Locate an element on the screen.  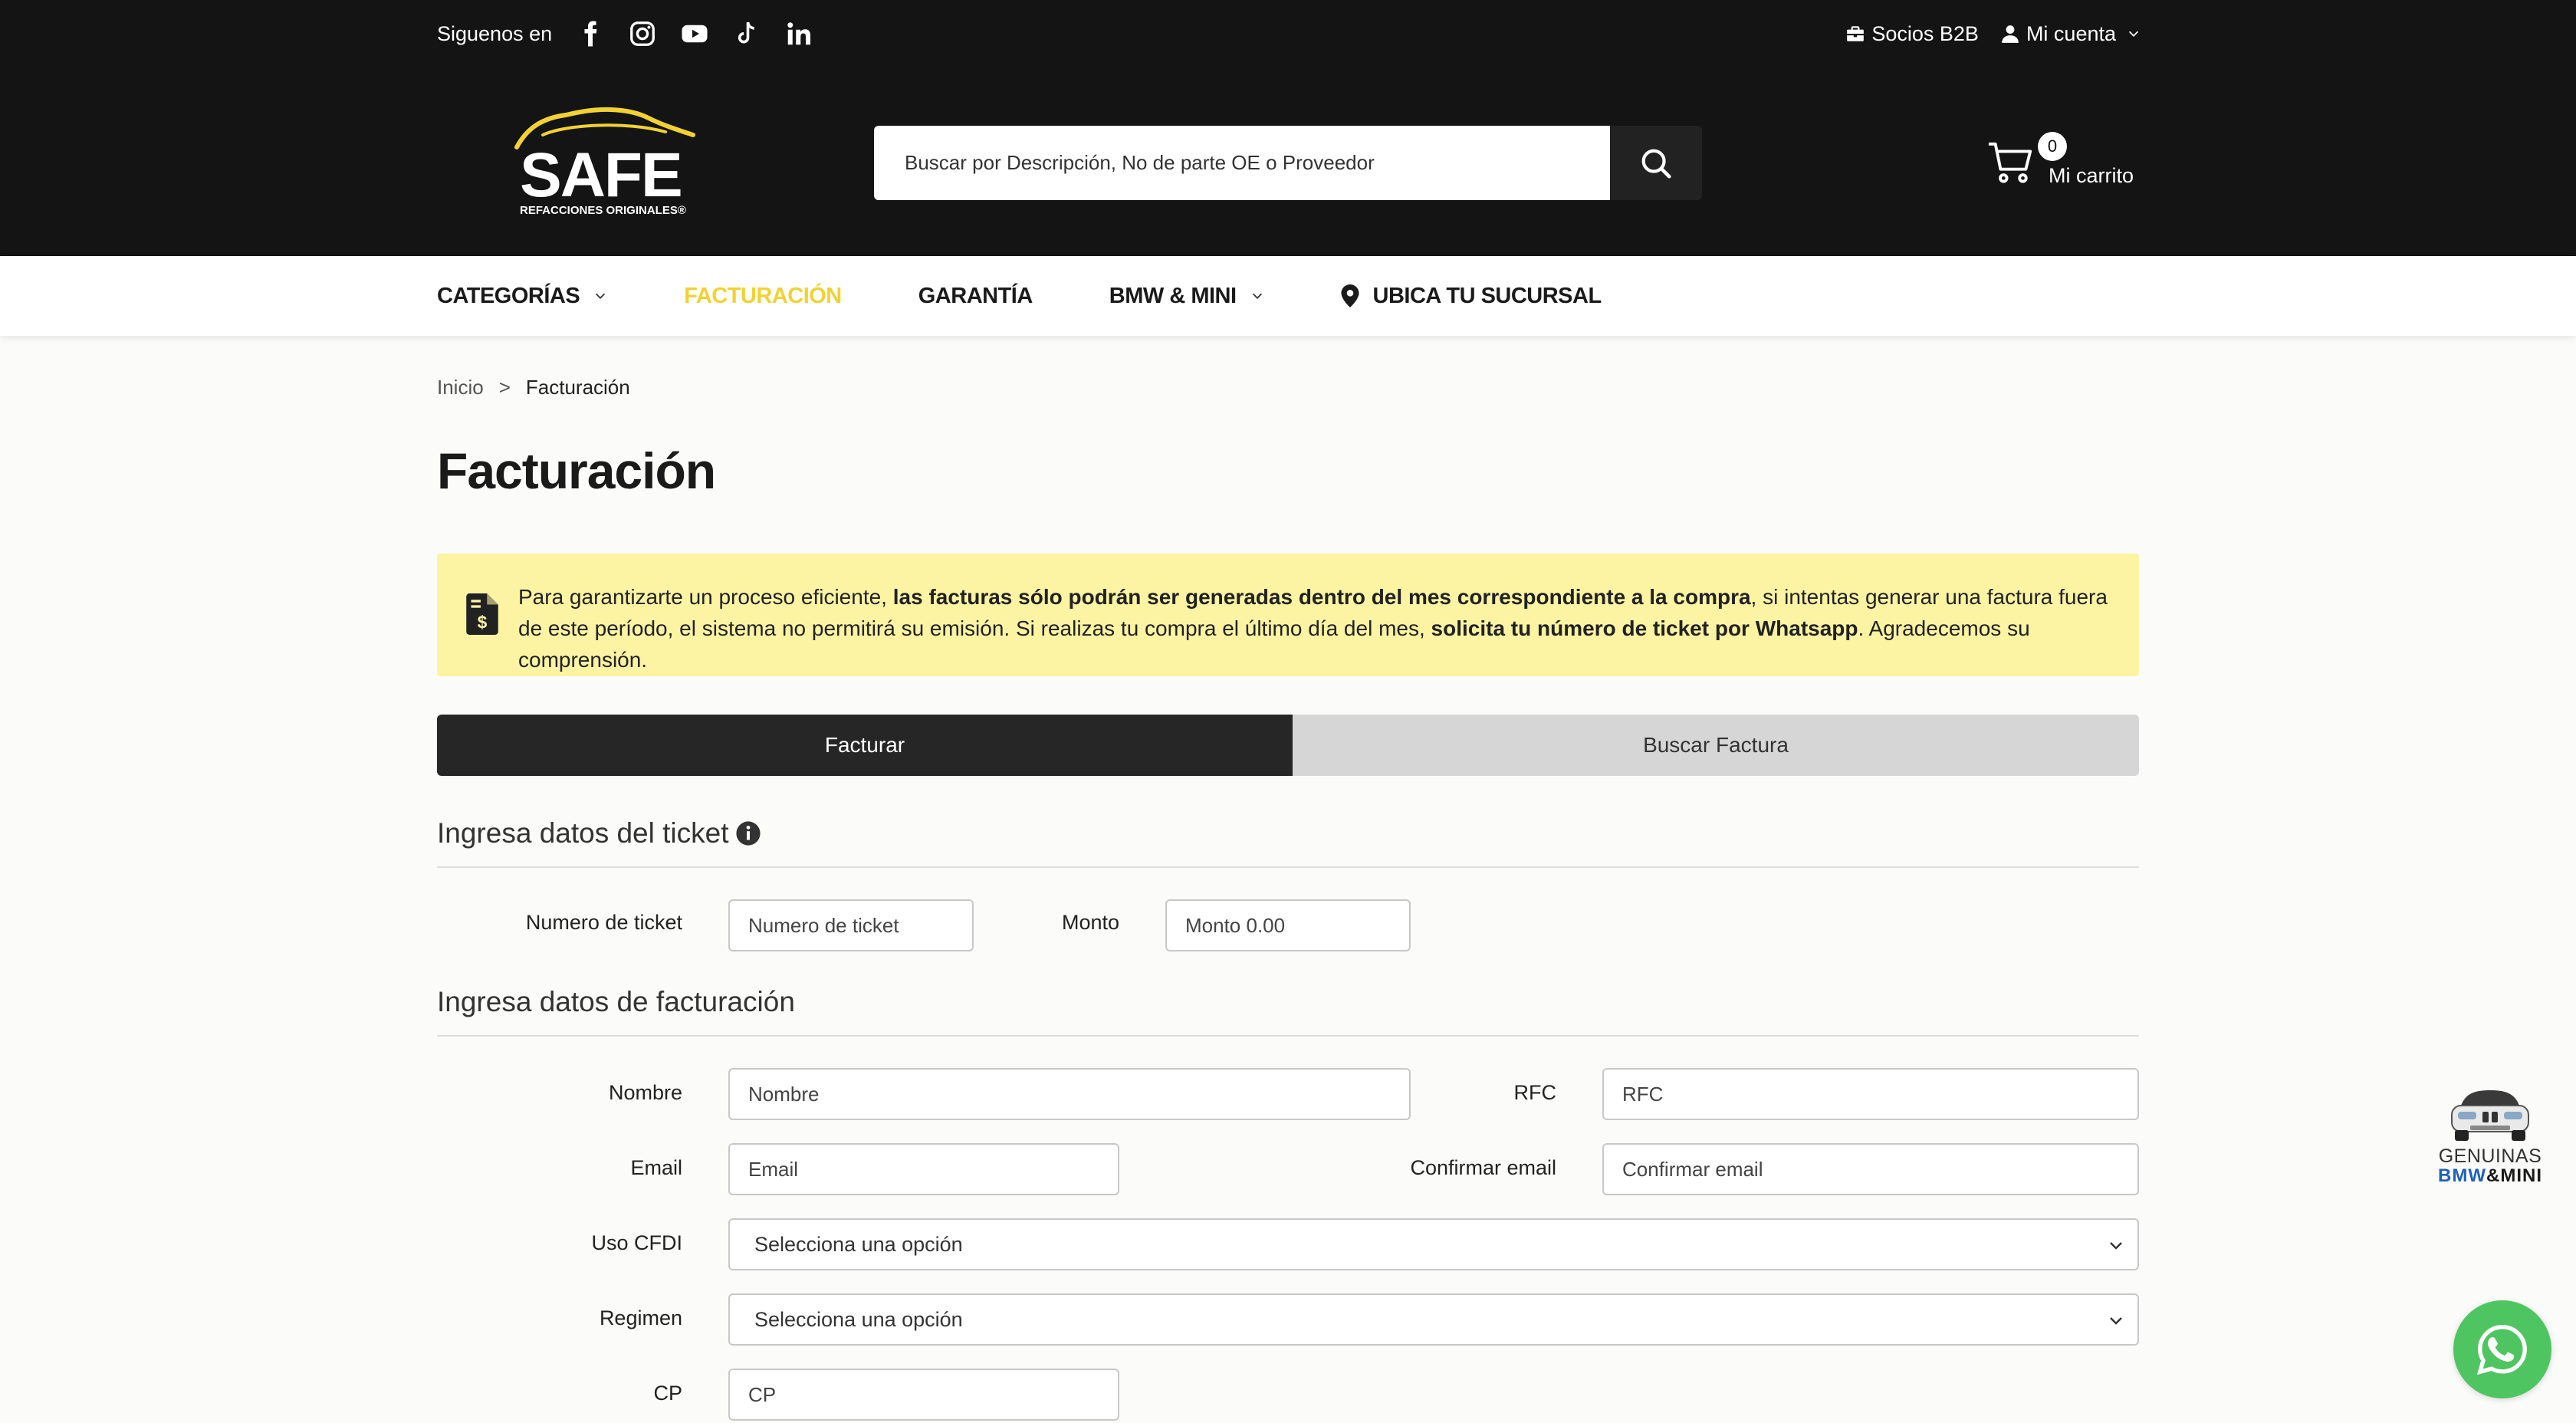
ticket-section-heading: Ingresa datos del ticket is located at coordinates (599, 833).